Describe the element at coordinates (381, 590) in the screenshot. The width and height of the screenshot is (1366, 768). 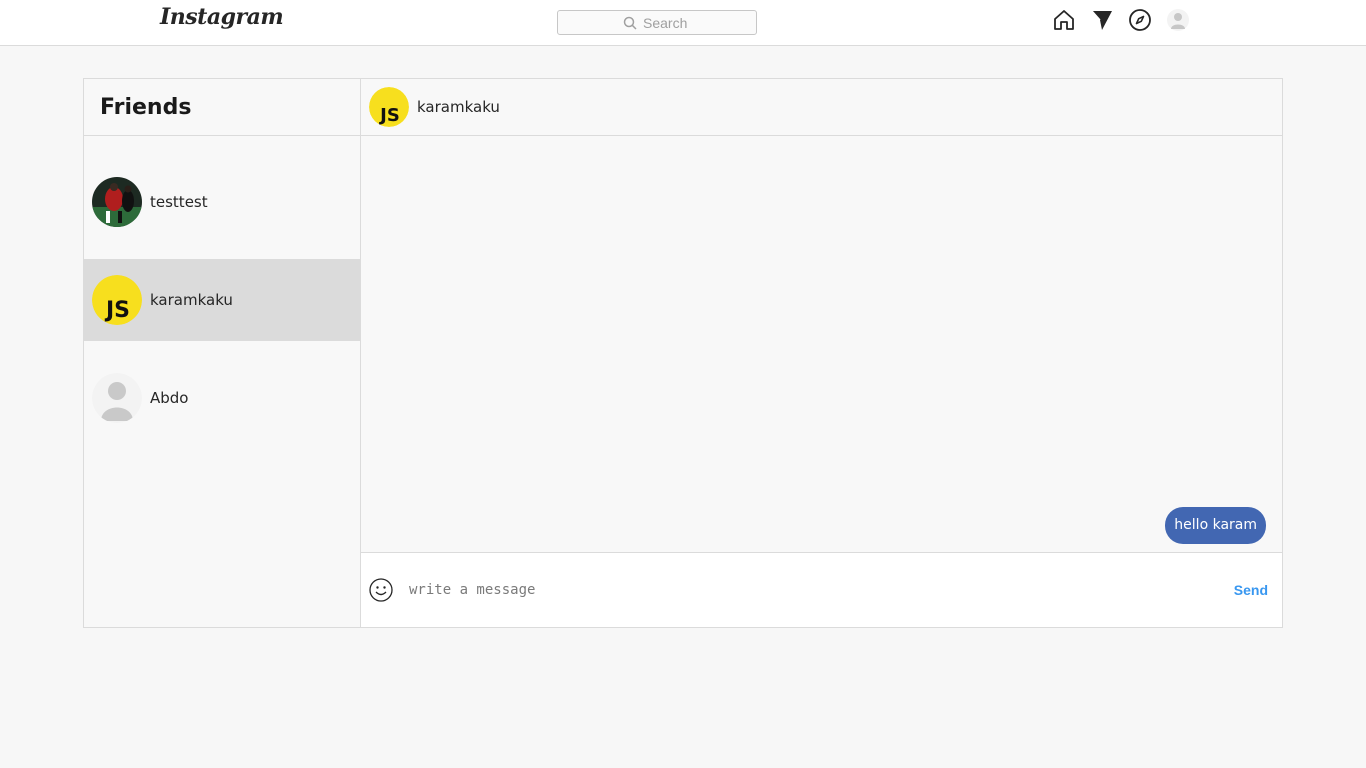
I see `emoji-icon` at that location.